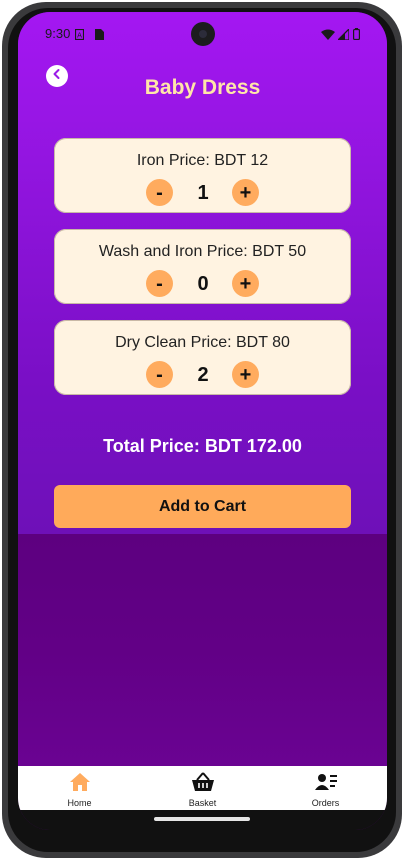  I want to click on signal-icon, so click(343, 34).